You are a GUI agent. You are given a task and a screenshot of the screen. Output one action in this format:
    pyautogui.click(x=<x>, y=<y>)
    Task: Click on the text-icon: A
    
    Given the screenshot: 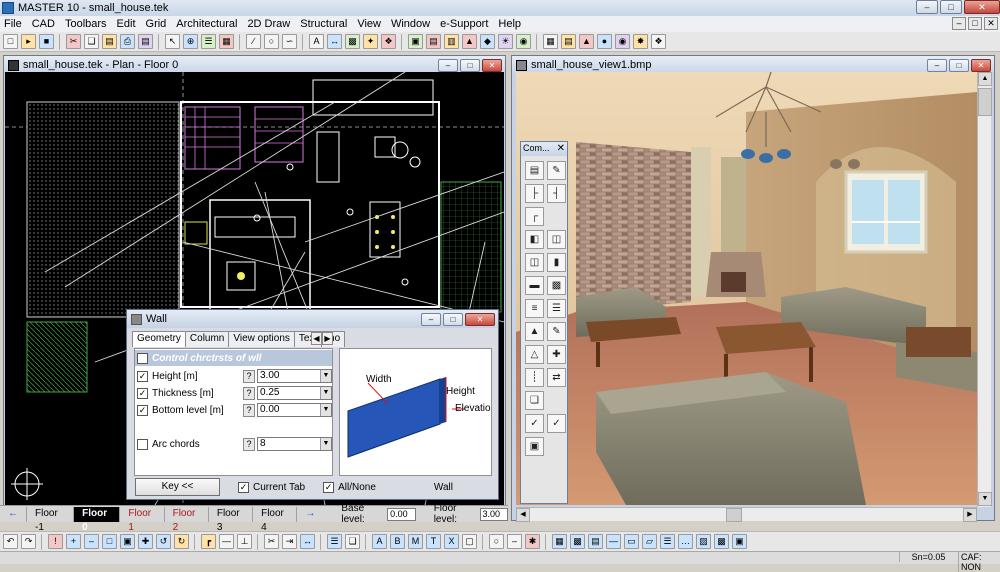 What is the action you would take?
    pyautogui.click(x=316, y=41)
    